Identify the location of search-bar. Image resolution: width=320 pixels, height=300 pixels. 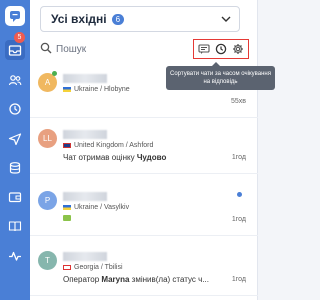
(144, 49).